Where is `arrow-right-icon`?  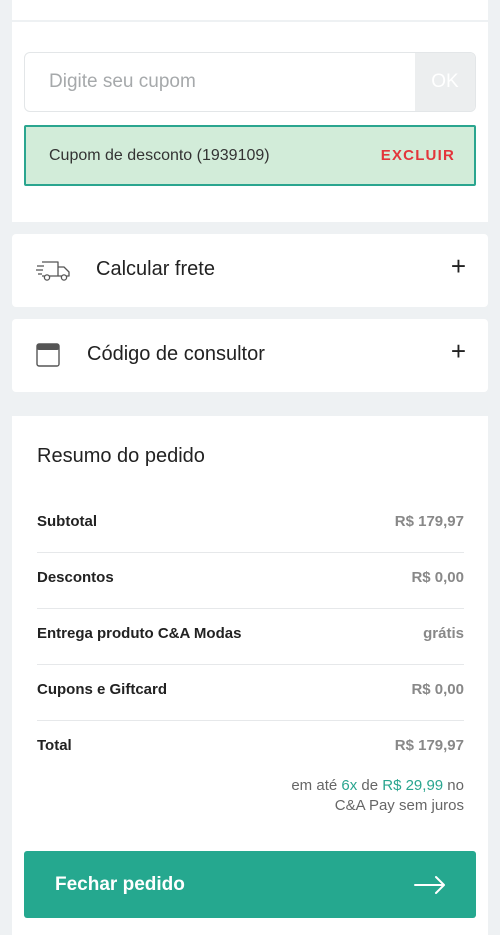
arrow-right-icon is located at coordinates (429, 885).